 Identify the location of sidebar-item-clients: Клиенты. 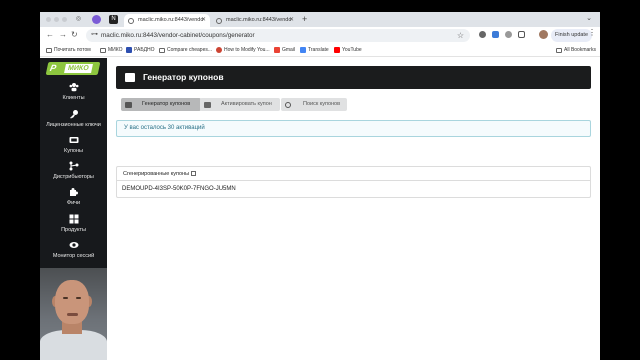
(73, 92).